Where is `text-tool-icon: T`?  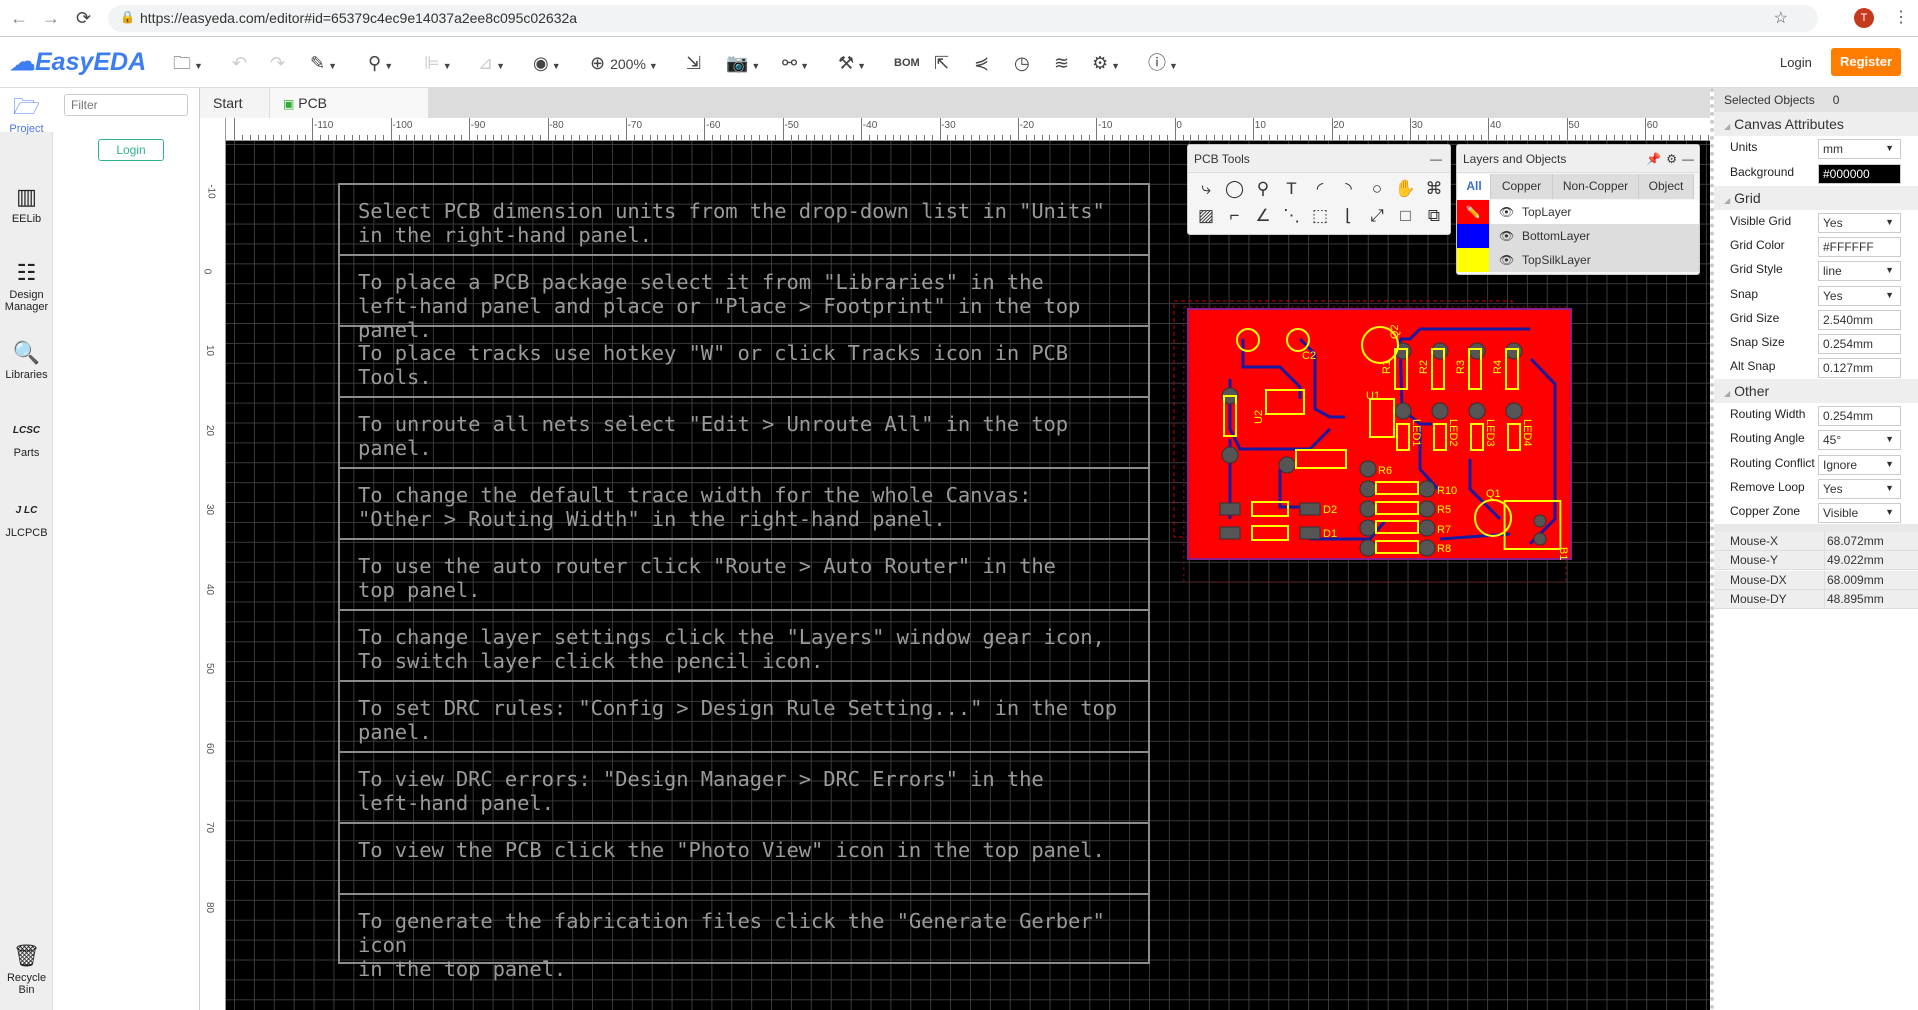
text-tool-icon: T is located at coordinates (1292, 189).